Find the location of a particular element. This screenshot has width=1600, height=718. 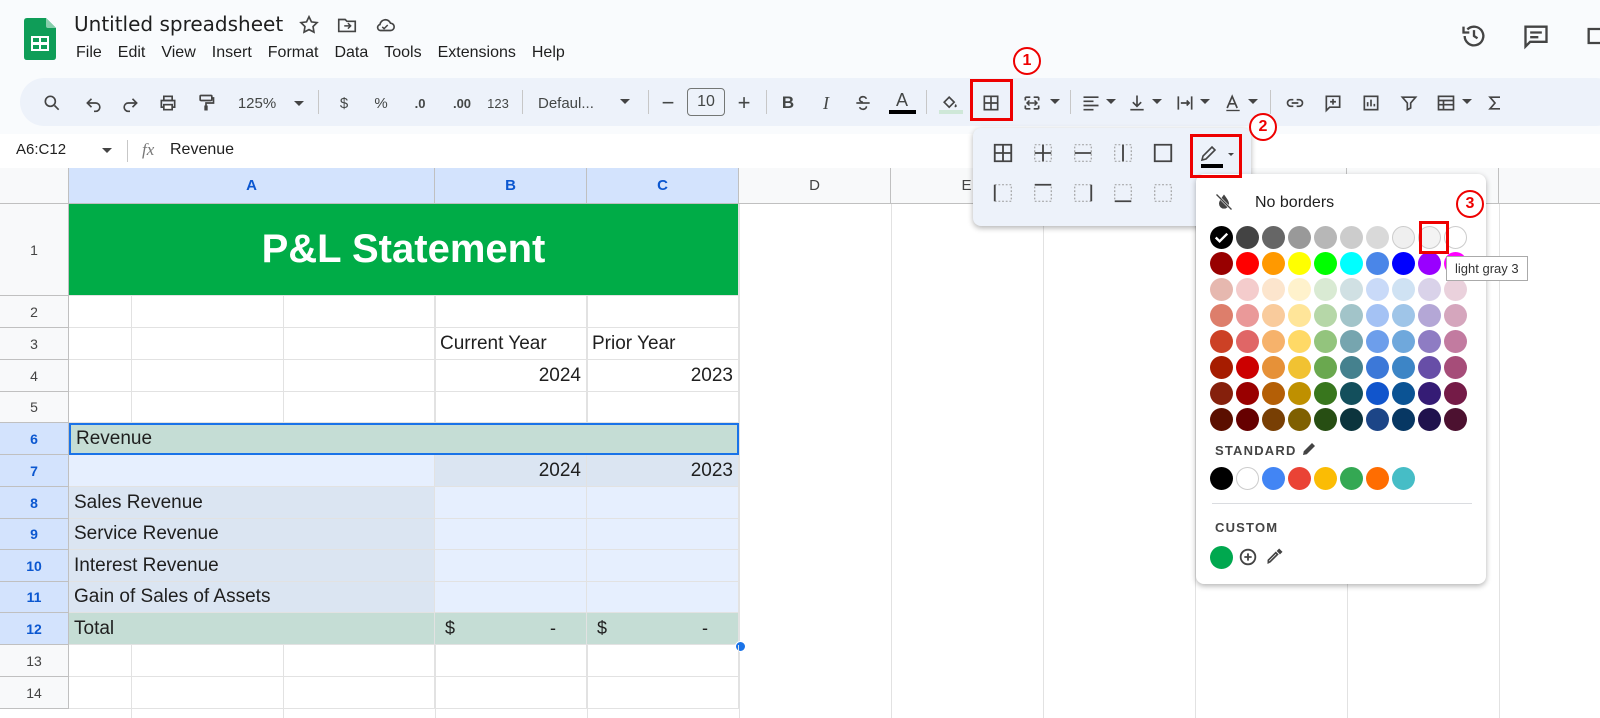

horizontal-borders-icon is located at coordinates (1083, 153).